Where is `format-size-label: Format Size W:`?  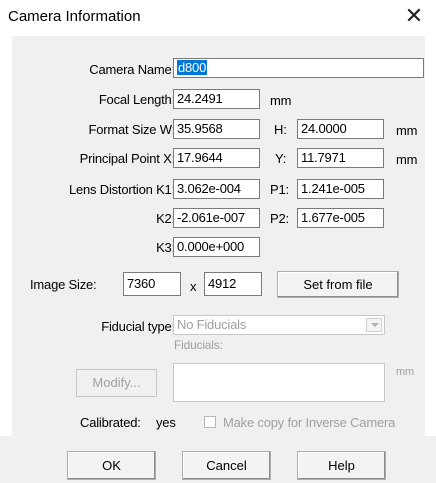 format-size-label: Format Size W: is located at coordinates (131, 129).